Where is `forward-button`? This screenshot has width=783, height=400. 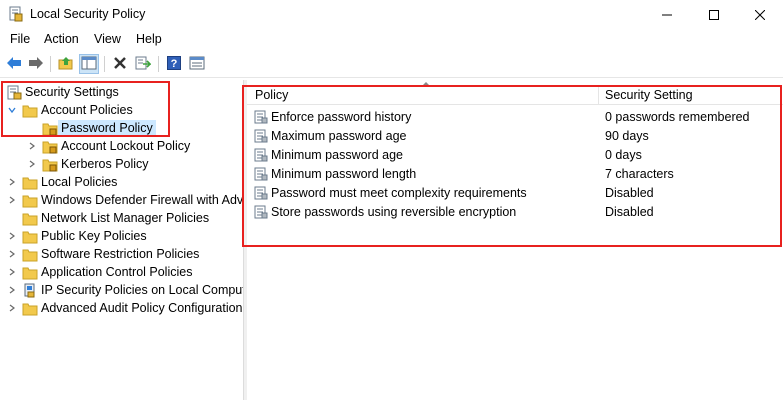 forward-button is located at coordinates (36, 64).